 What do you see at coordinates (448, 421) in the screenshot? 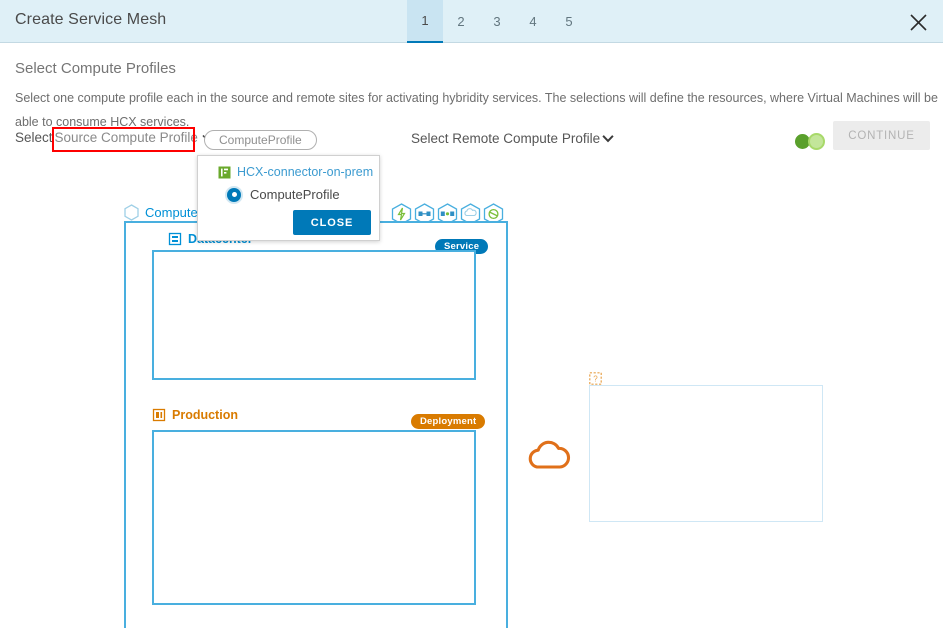
I see `deployment-badge: Deployment` at bounding box center [448, 421].